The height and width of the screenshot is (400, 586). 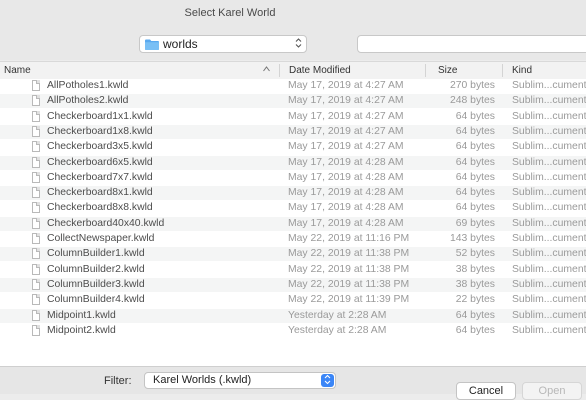 I want to click on file-size: 52 bytes, so click(x=475, y=254).